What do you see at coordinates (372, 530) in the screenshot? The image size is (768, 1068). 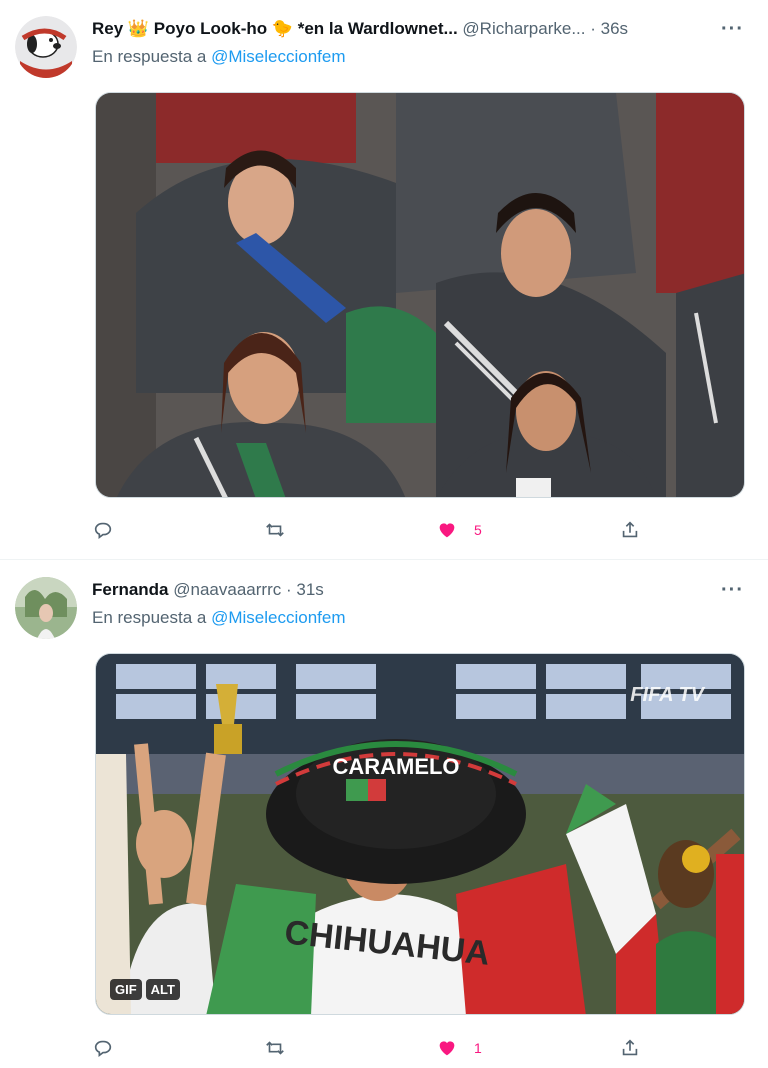 I see `tweet-actions: 5` at bounding box center [372, 530].